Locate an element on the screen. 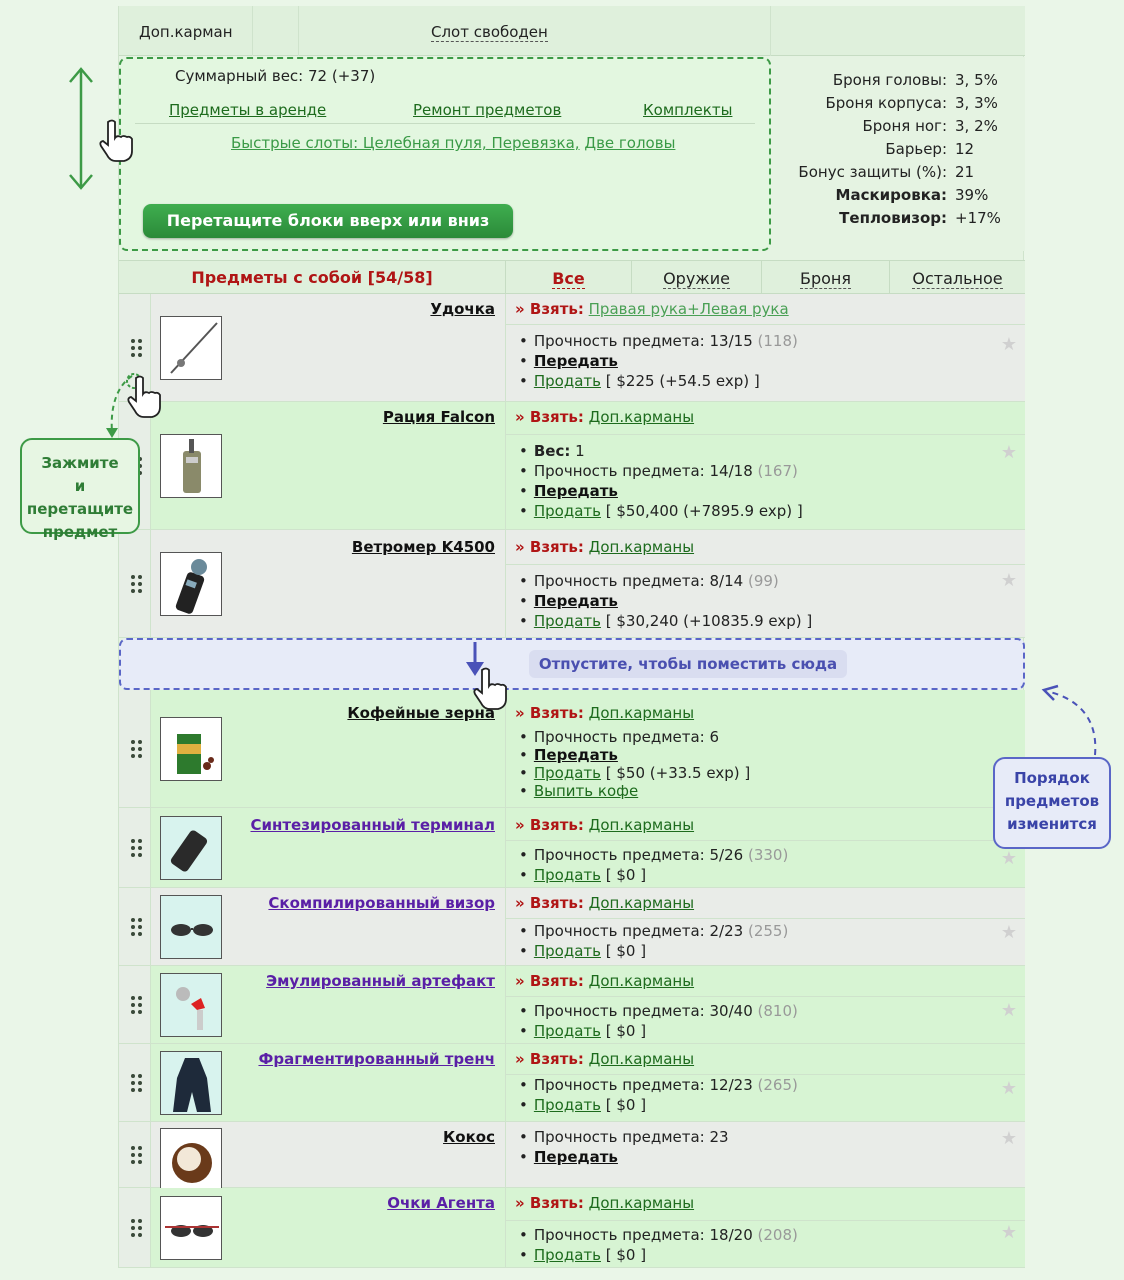 The width and height of the screenshot is (1124, 1280). drag-blocks-hint-button: Перетащите блоки вверх или вниз is located at coordinates (328, 221).